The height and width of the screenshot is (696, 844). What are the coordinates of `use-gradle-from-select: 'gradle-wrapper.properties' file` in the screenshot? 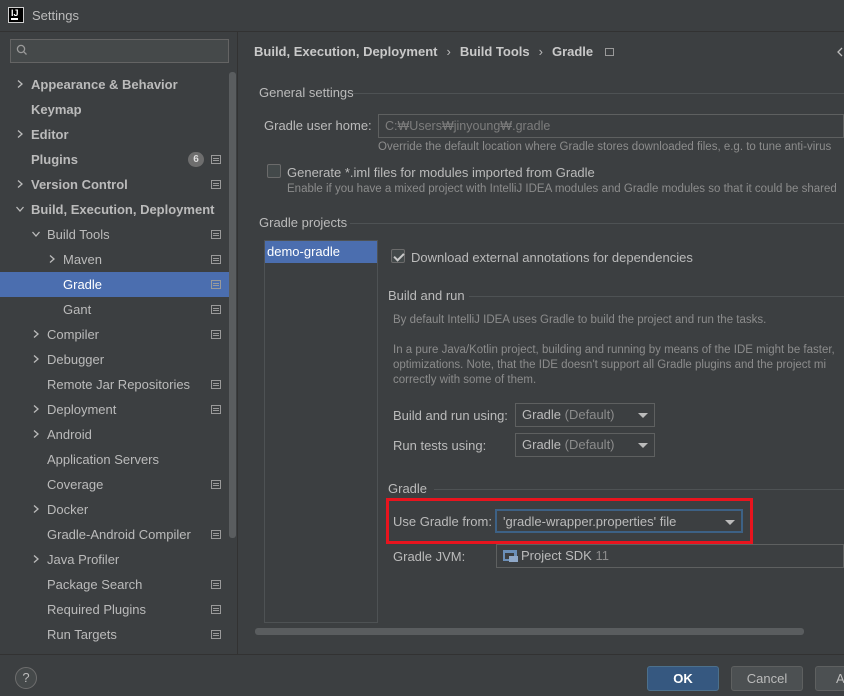 It's located at (619, 521).